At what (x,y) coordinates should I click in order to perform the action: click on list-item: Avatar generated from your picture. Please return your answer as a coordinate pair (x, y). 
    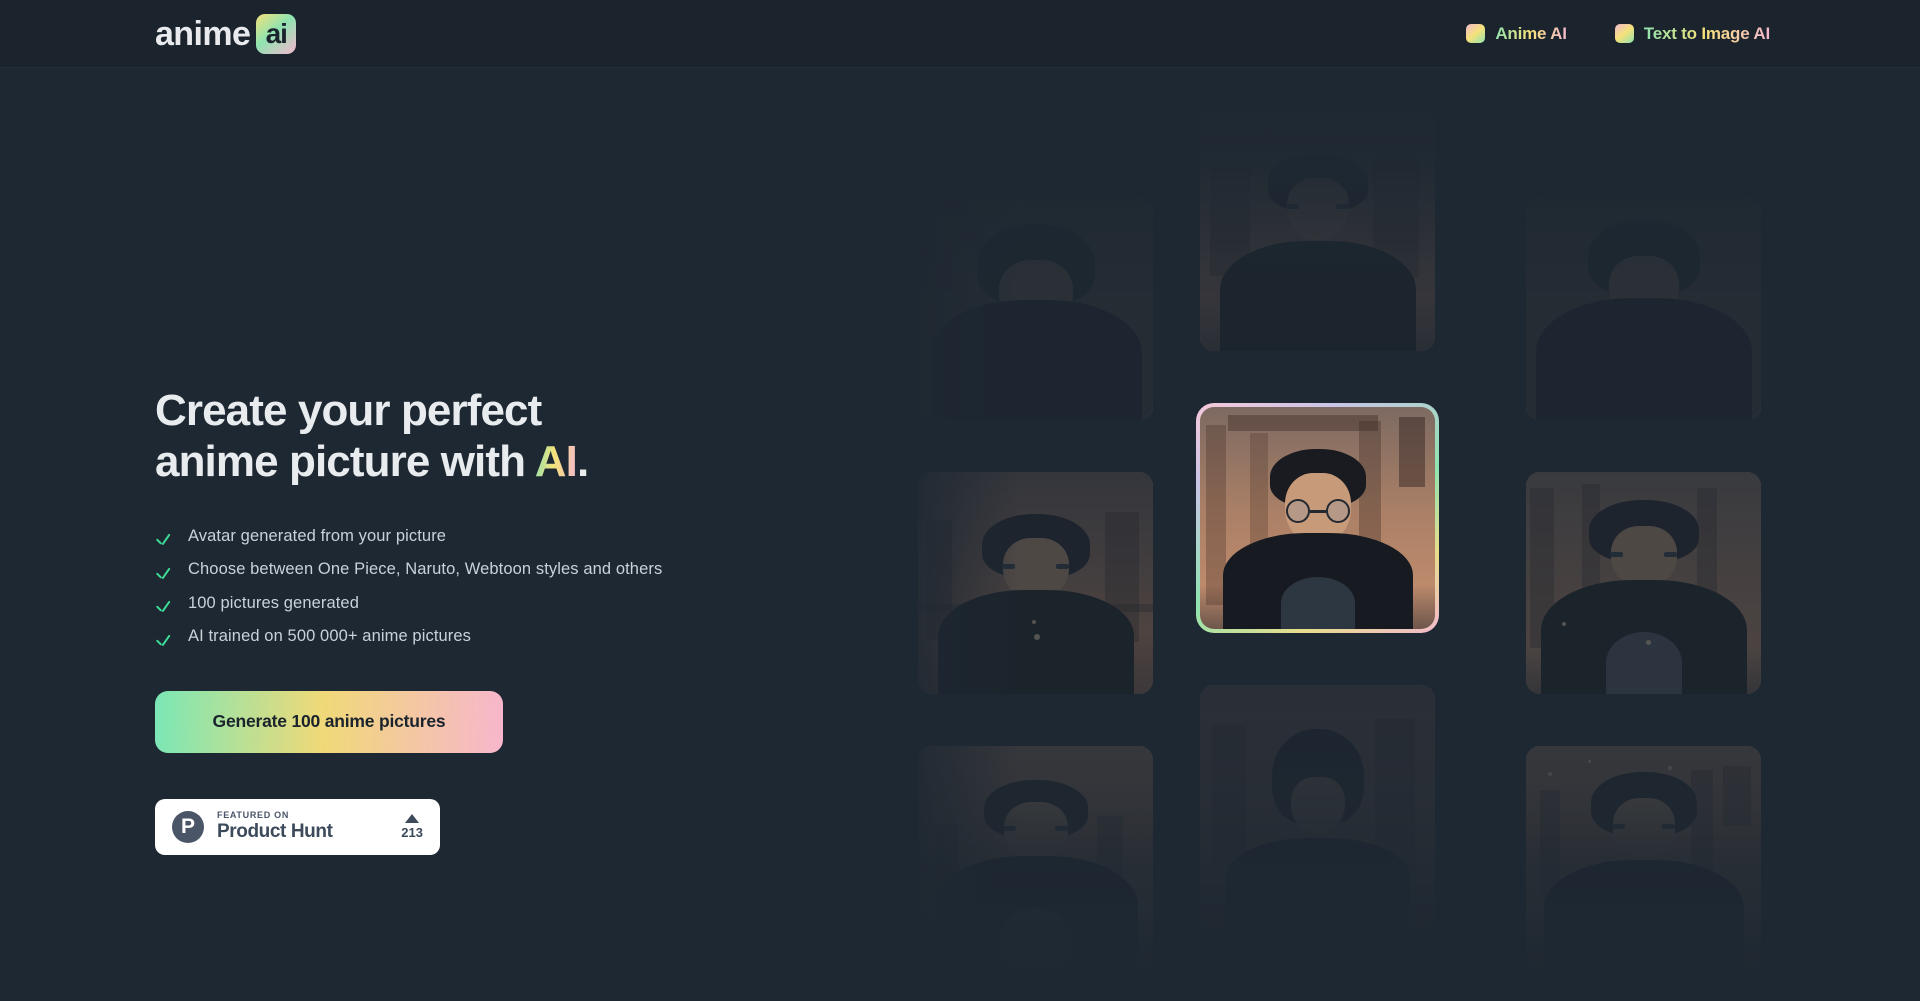
    Looking at the image, I should click on (435, 536).